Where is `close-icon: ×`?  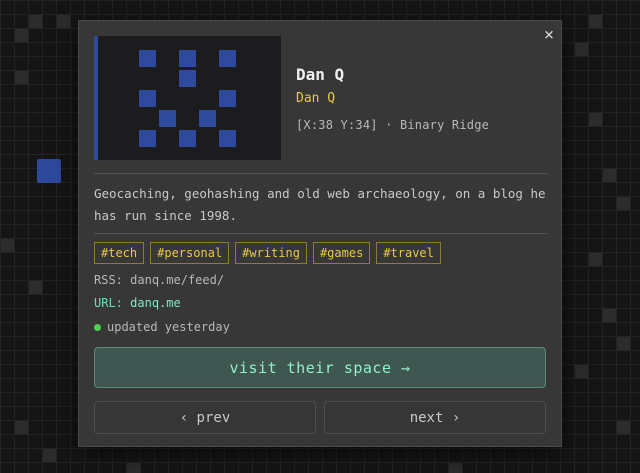
close-icon: × is located at coordinates (549, 35).